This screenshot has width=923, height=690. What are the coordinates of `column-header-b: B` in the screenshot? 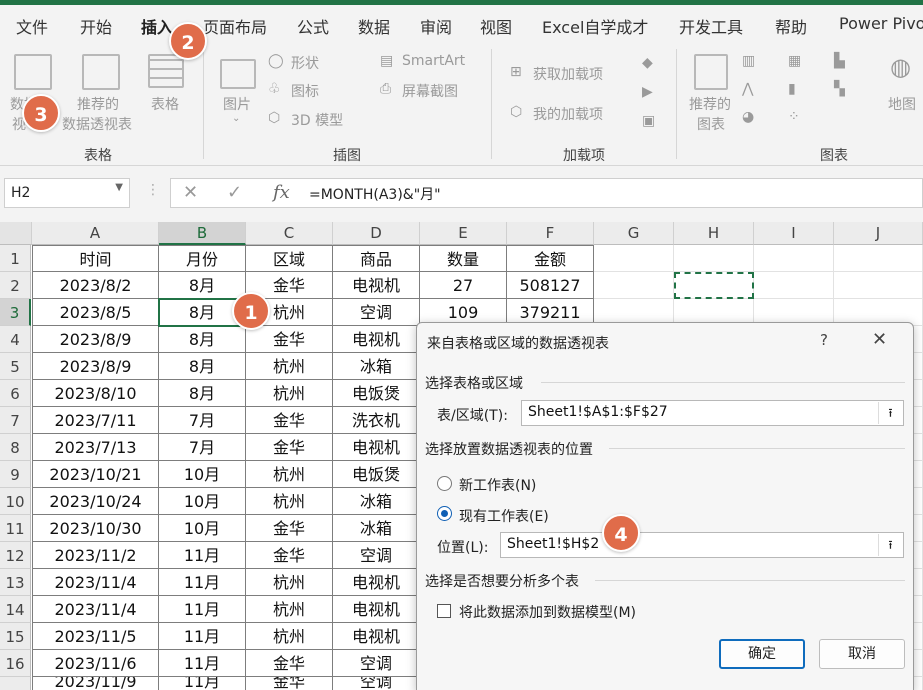 It's located at (202, 233).